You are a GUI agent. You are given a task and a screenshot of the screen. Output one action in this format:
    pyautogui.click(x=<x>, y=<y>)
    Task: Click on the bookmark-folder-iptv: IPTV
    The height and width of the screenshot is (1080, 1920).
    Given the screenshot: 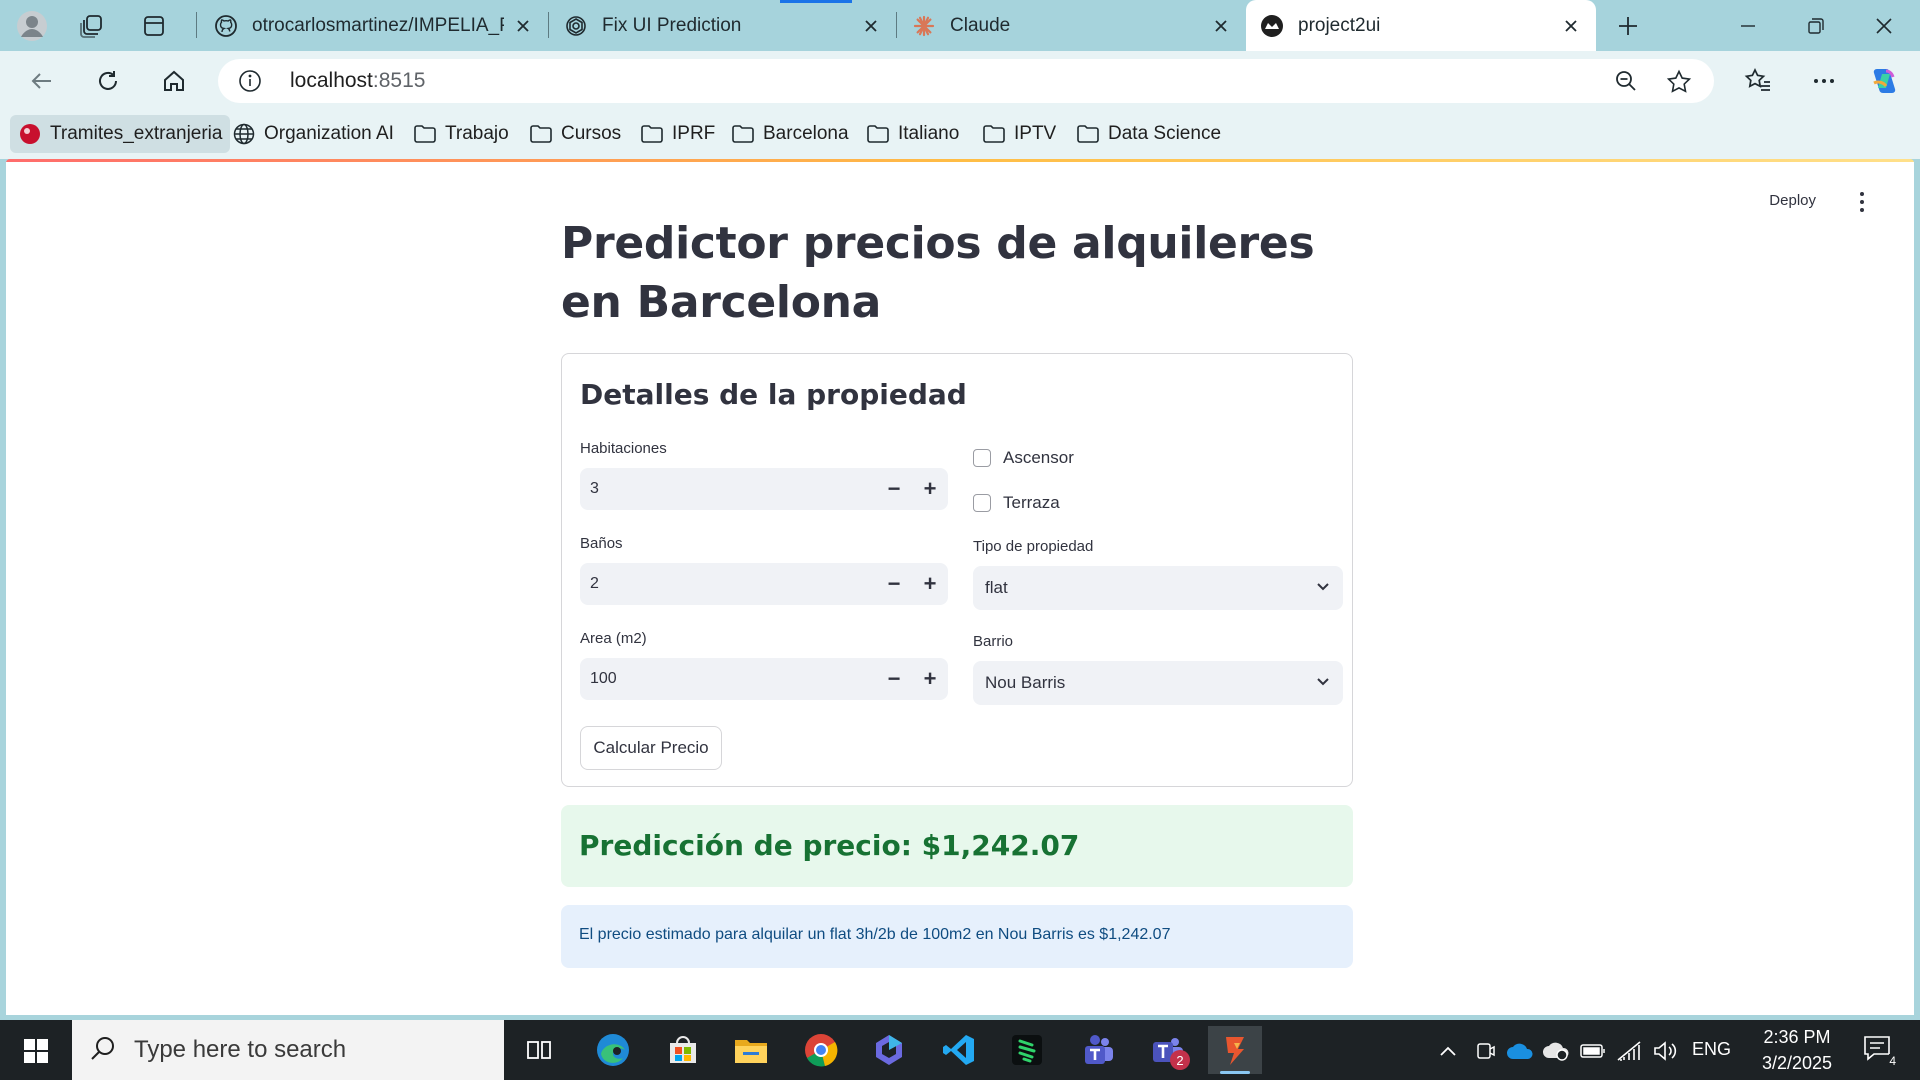 What is the action you would take?
    pyautogui.click(x=1019, y=134)
    